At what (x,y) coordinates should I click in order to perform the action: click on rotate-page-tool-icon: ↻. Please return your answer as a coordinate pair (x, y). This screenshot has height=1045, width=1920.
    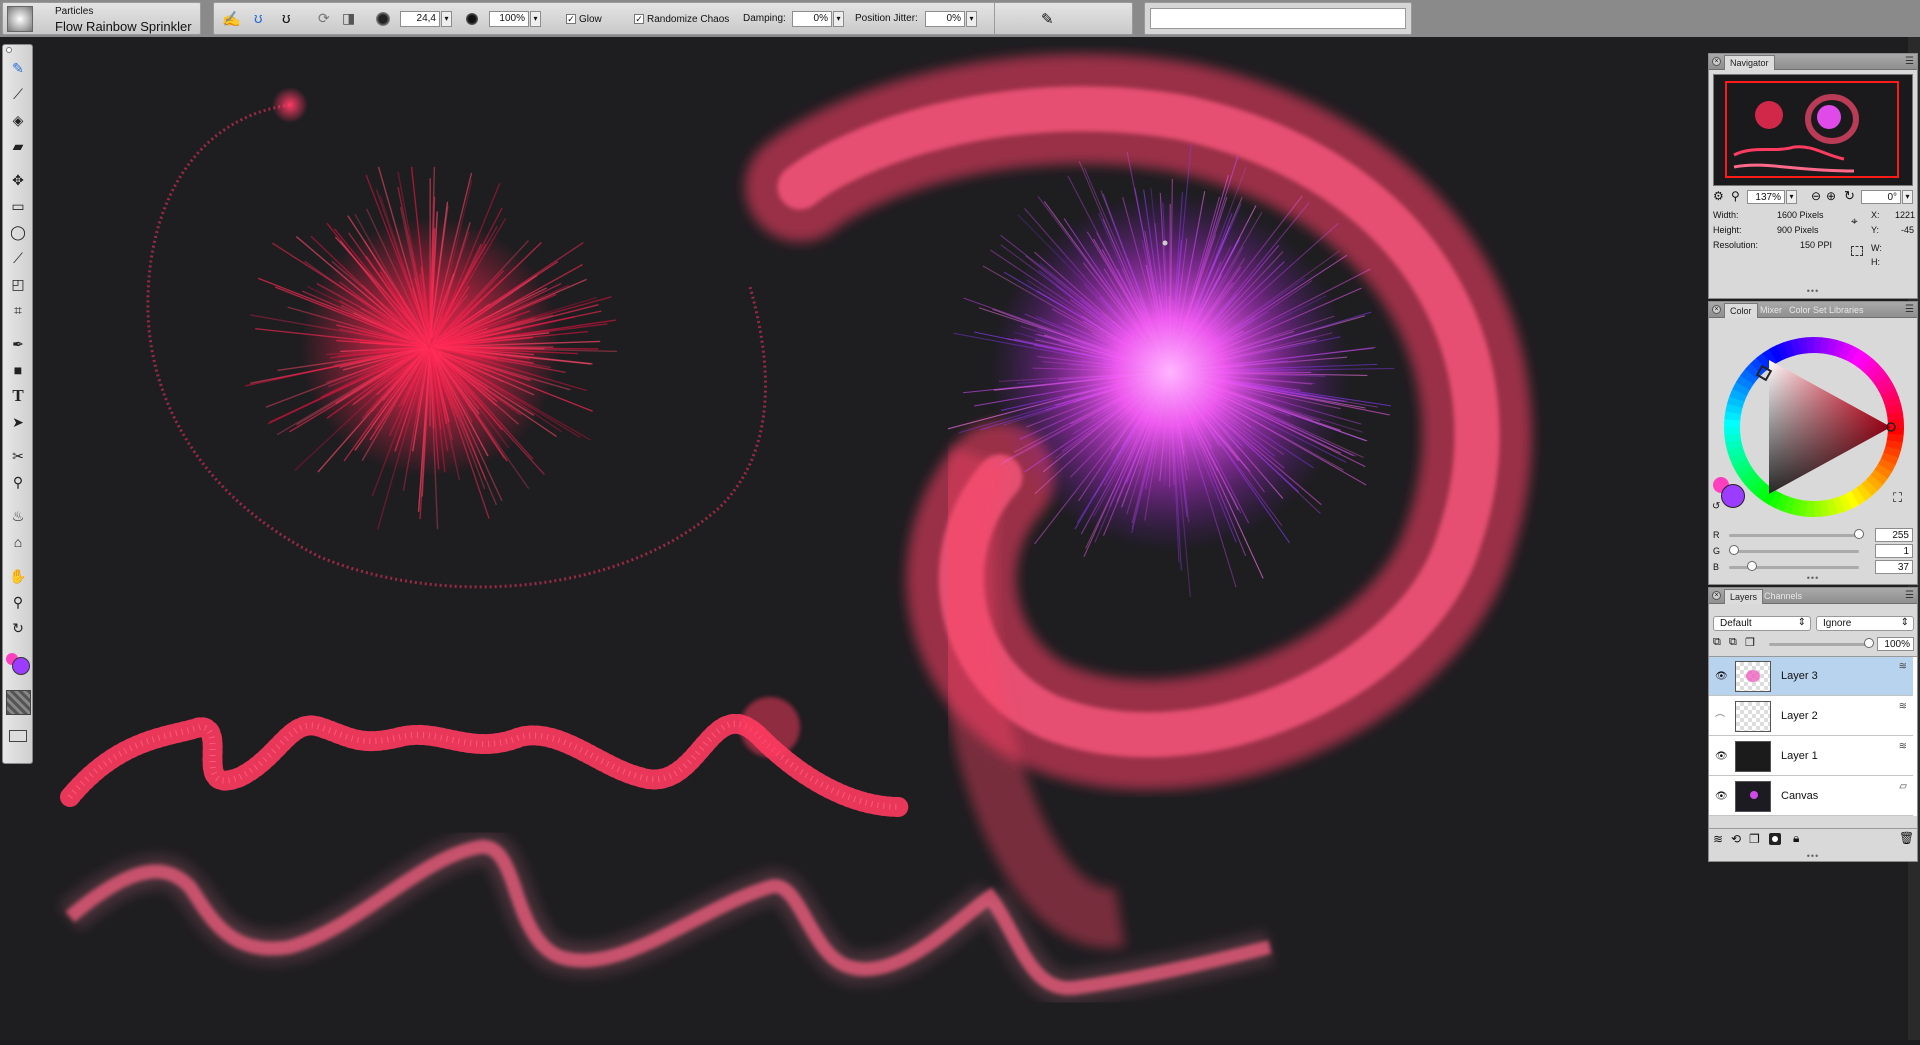
    Looking at the image, I should click on (18, 628).